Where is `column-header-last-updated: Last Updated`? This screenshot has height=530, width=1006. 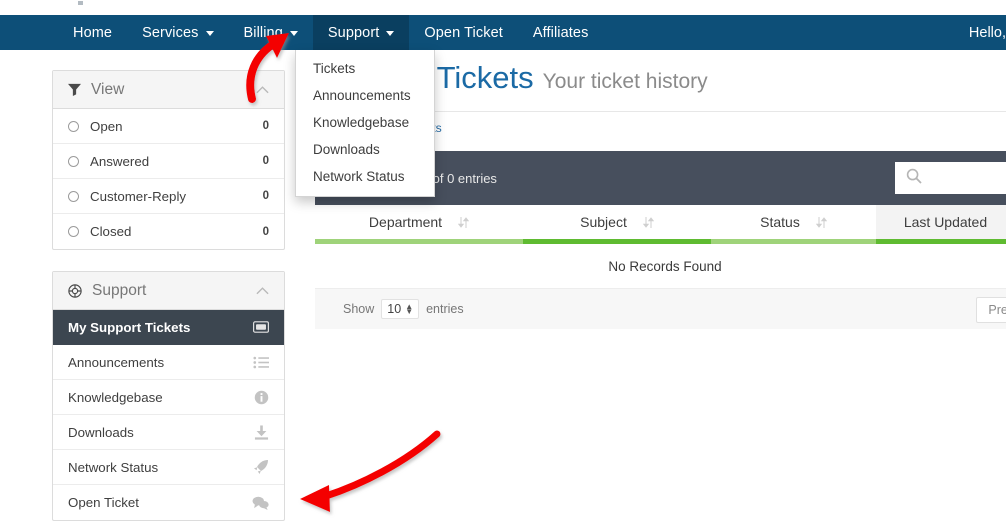
column-header-last-updated: Last Updated is located at coordinates (941, 222).